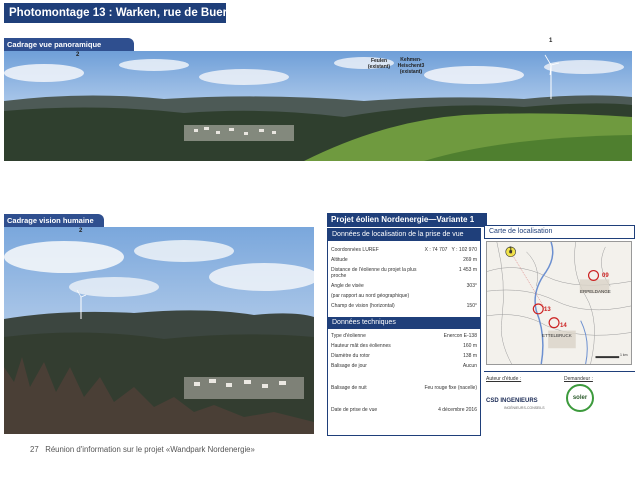 The image size is (638, 479). I want to click on rotor-value: 138 m, so click(470, 356).